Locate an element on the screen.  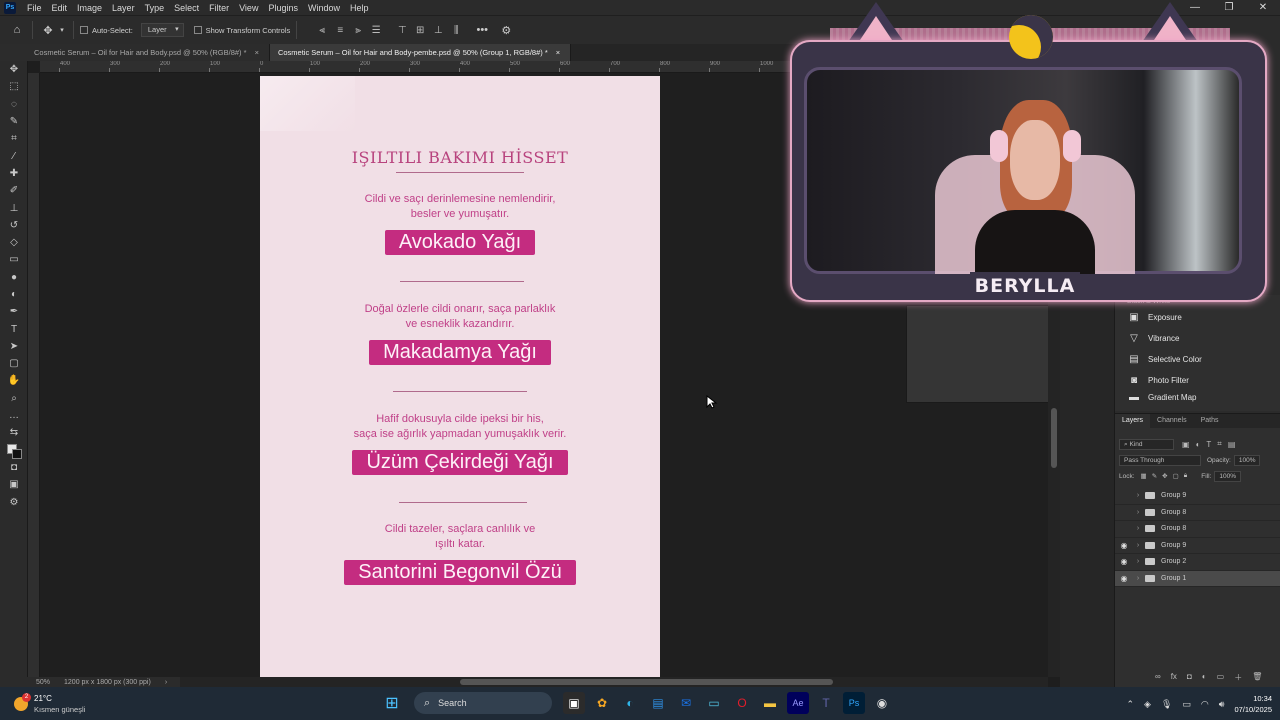
zoom-level: 50% is located at coordinates (43, 682).